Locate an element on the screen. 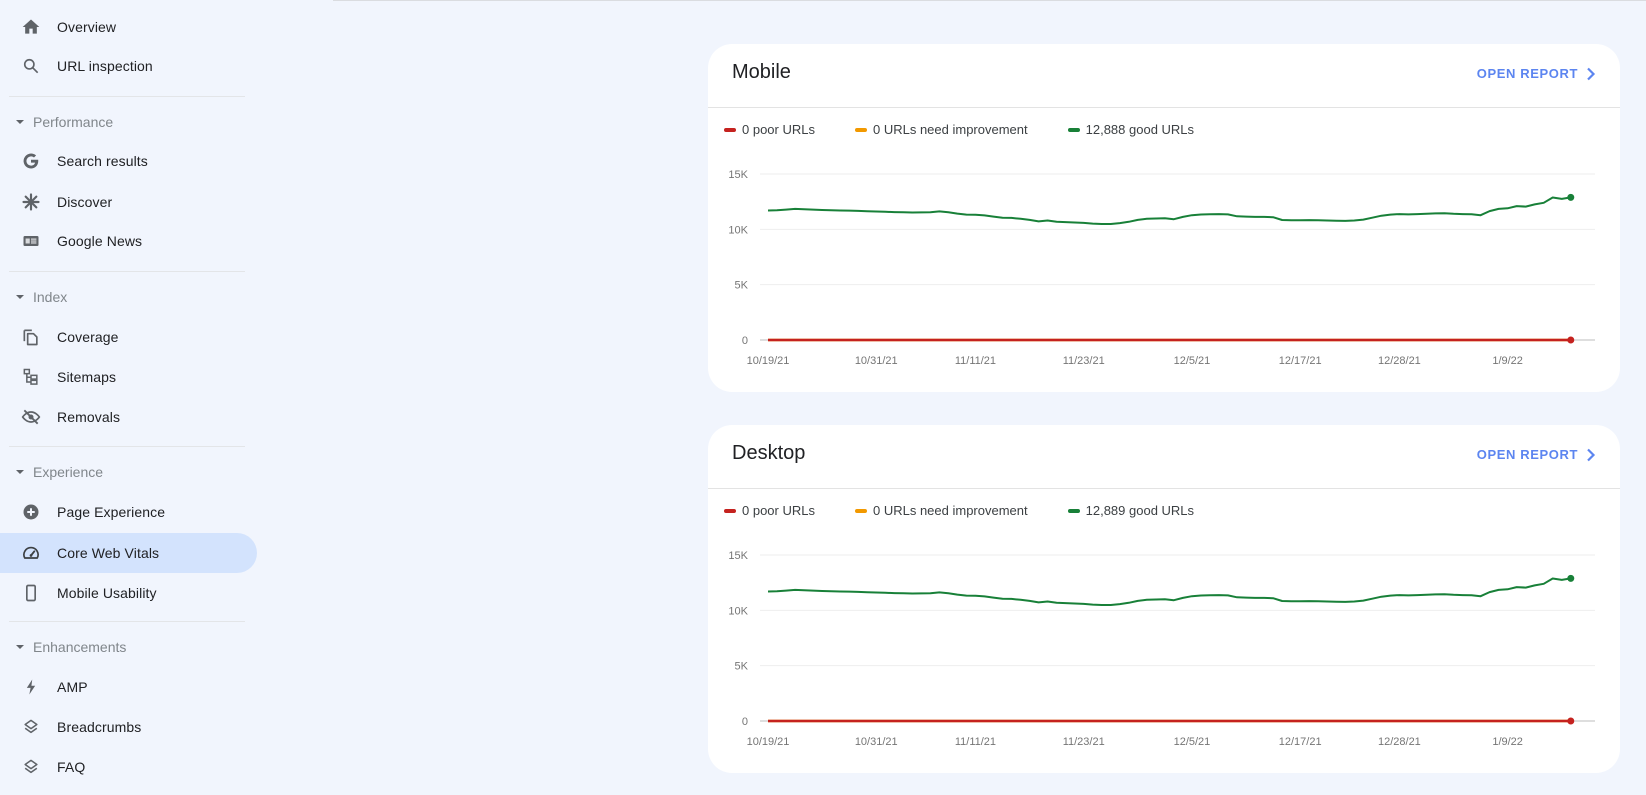 The width and height of the screenshot is (1646, 795). copy-file-icon is located at coordinates (31, 337).